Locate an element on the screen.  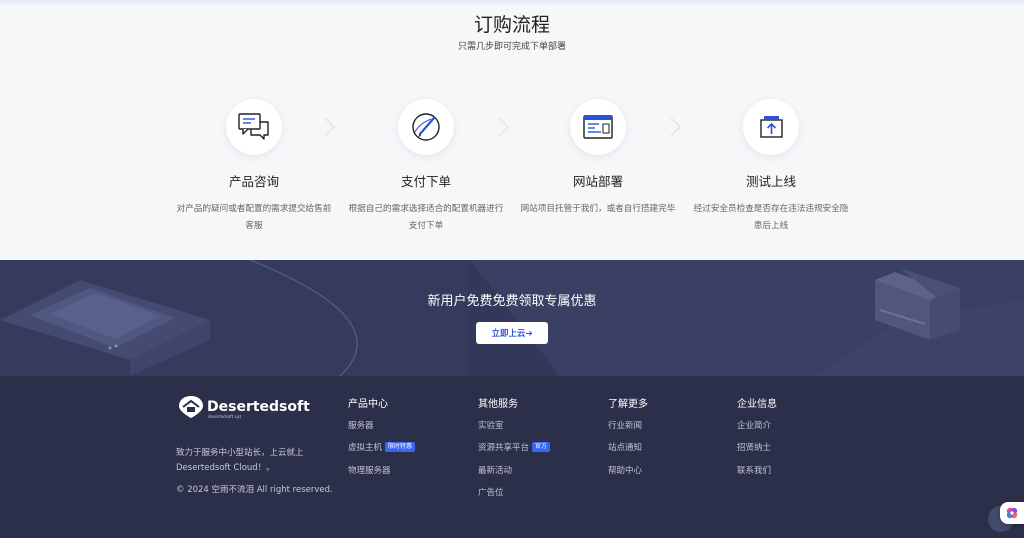
footer-link-resource-sharing: 资源共享平台 官方 is located at coordinates (514, 447).